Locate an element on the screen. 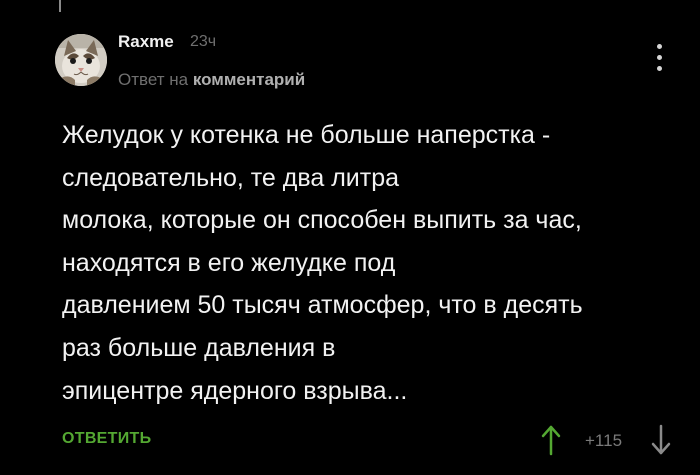  reply-target-link: комментарий is located at coordinates (249, 79).